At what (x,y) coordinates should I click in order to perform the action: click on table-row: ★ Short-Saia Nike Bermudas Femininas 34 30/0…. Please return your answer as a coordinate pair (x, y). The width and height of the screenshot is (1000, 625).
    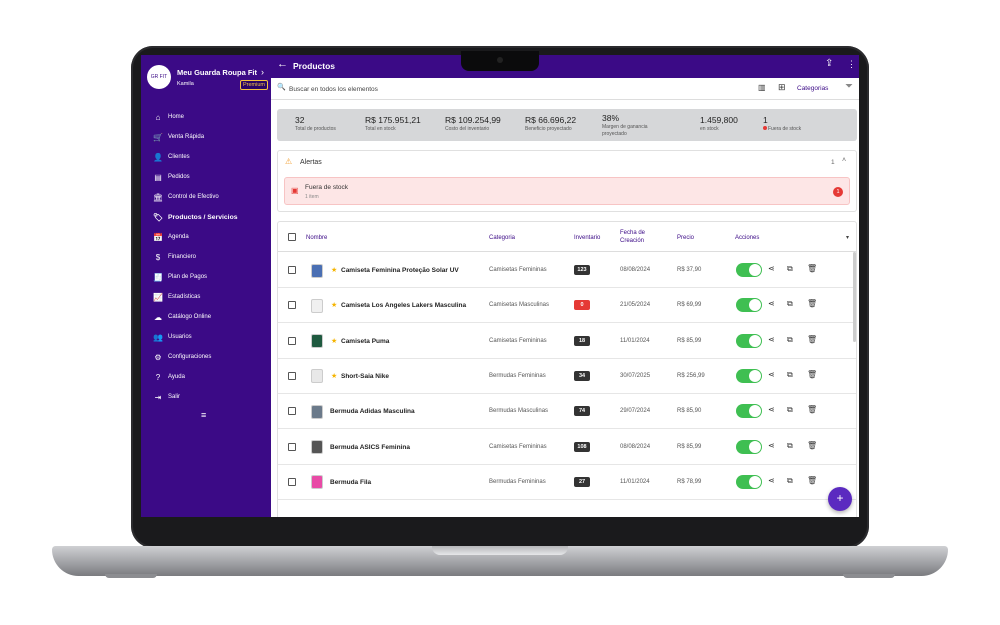
    Looking at the image, I should click on (567, 376).